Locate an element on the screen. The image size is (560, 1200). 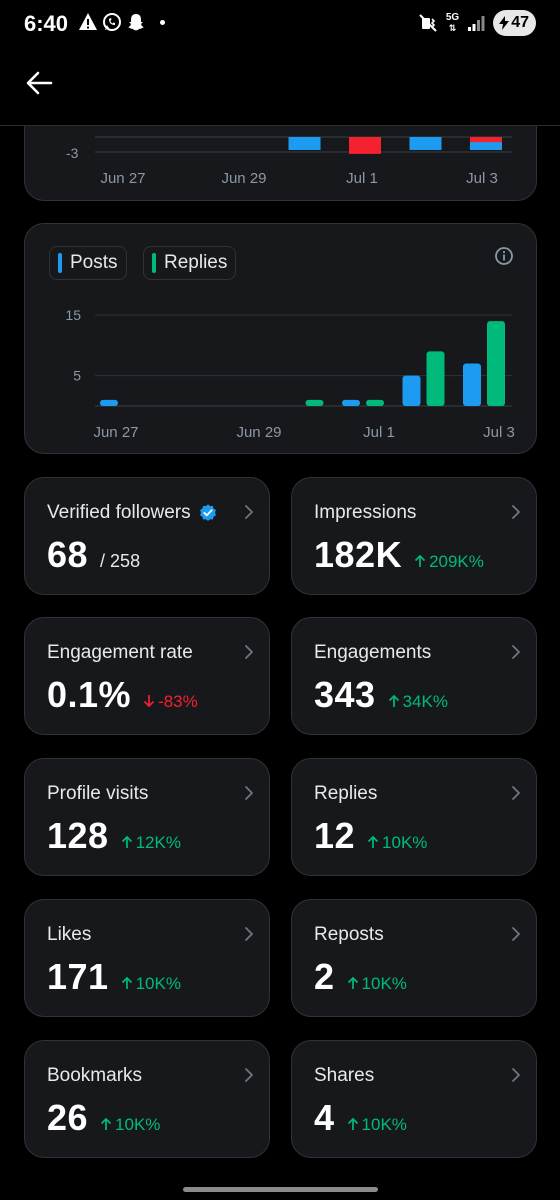
stat-change: -83% is located at coordinates (170, 702).